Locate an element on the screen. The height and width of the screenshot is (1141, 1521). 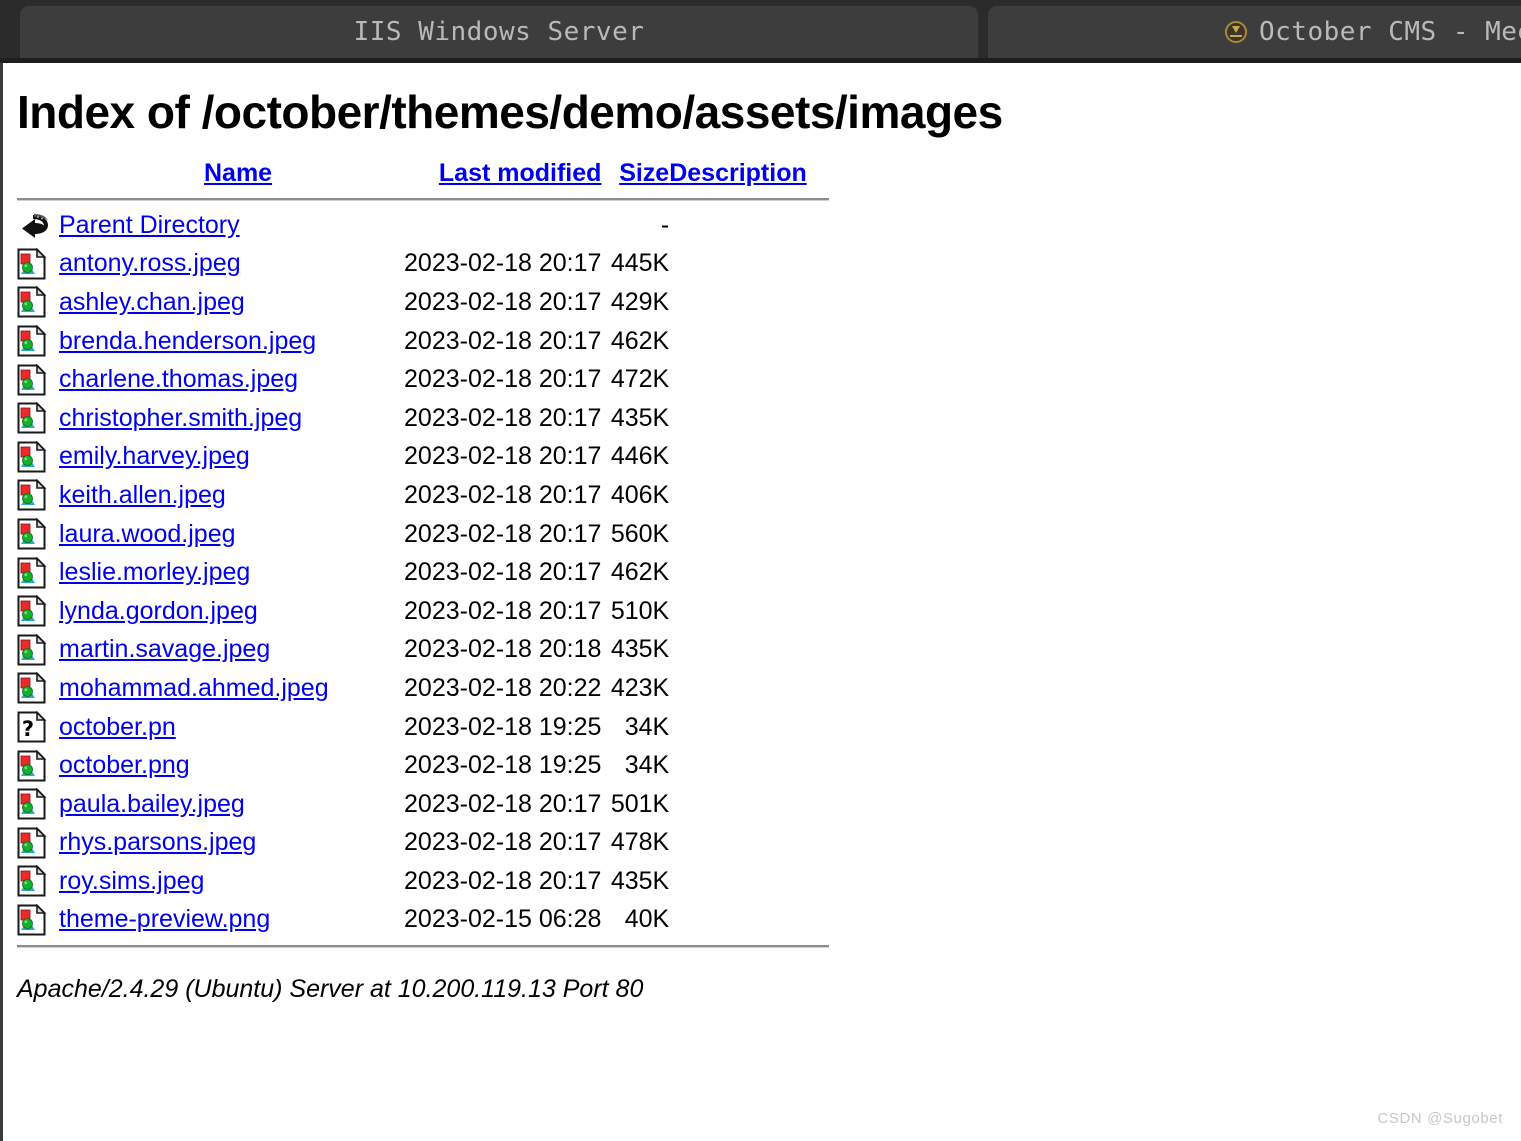
file-name-cell: laura.wood.jpeg is located at coordinates (215, 534).